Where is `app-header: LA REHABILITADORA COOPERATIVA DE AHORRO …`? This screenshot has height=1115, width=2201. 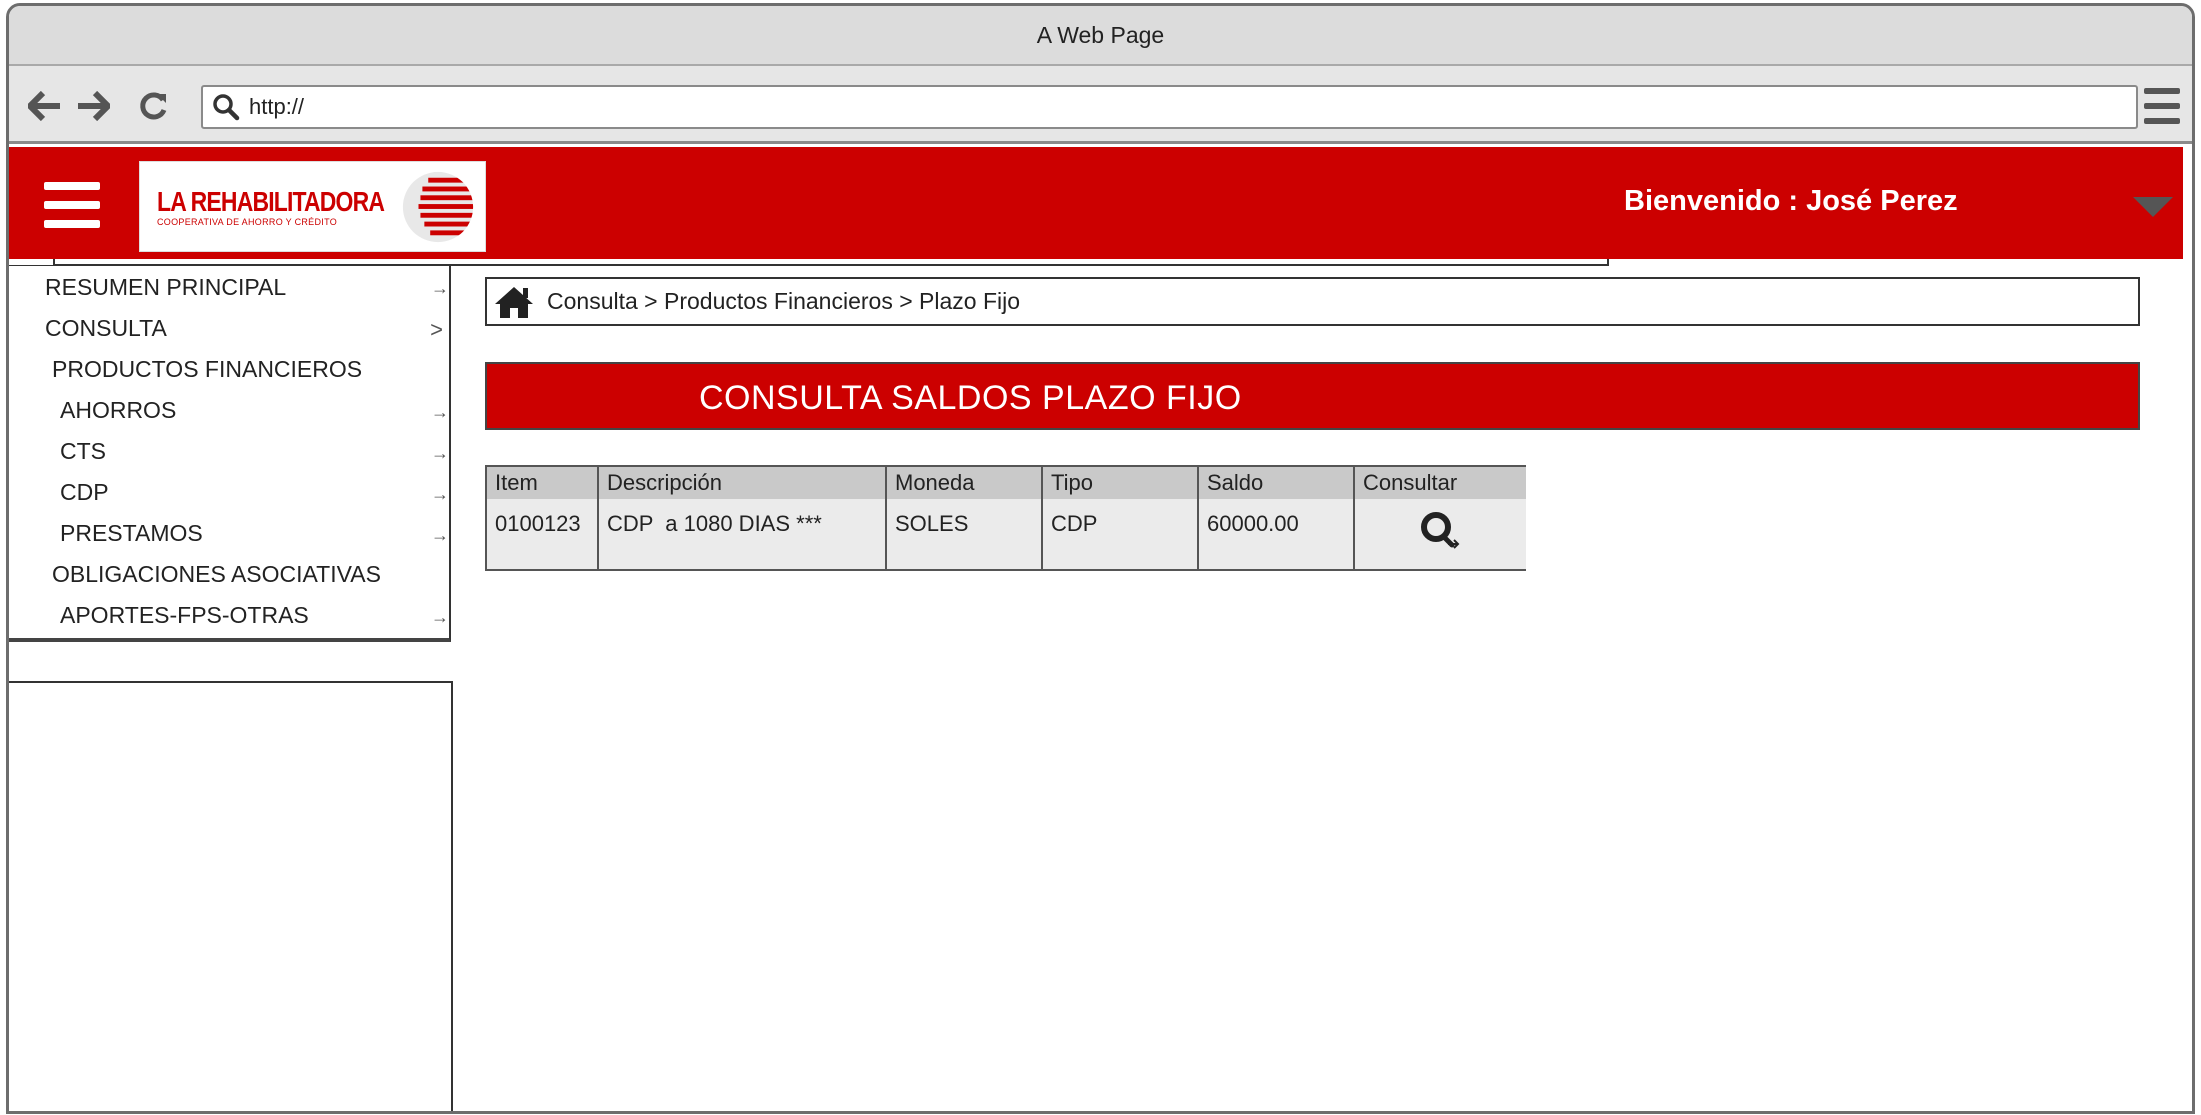 app-header: LA REHABILITADORA COOPERATIVA DE AHORRO … is located at coordinates (1096, 203).